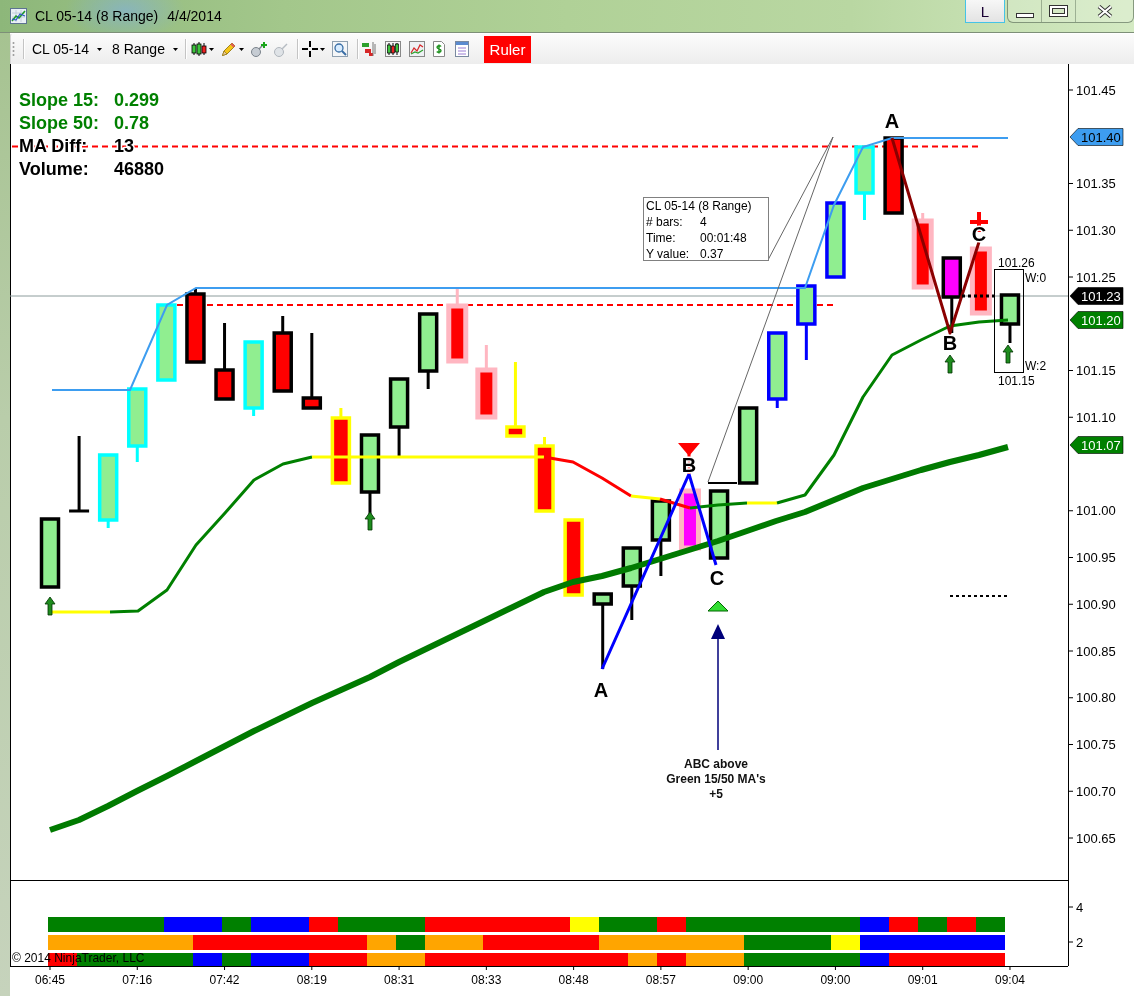 The width and height of the screenshot is (1134, 996). I want to click on range-high-label: 101.26, so click(1016, 263).